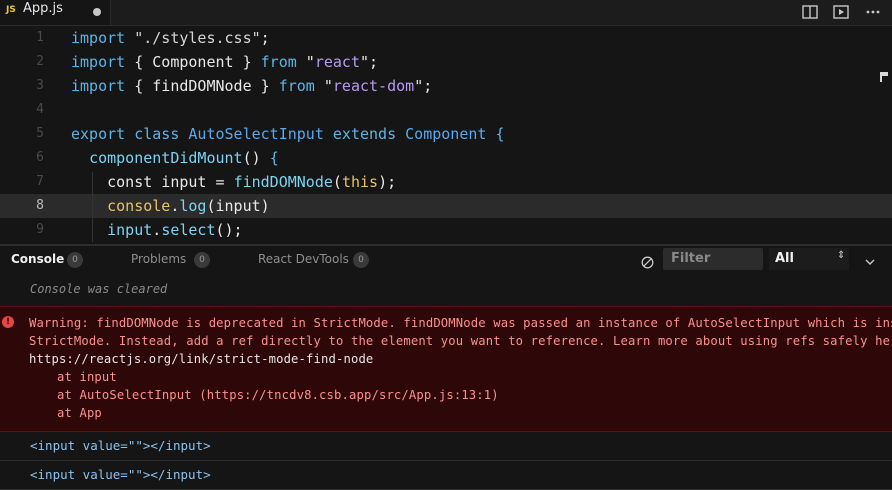 Image resolution: width=892 pixels, height=490 pixels. Describe the element at coordinates (446, 62) in the screenshot. I see `code-line: 2 import { Component } from "react";` at that location.